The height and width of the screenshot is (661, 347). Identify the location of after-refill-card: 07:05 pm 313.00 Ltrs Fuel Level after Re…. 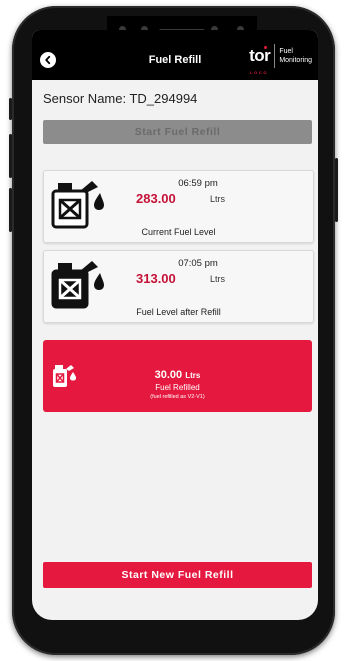
(178, 286).